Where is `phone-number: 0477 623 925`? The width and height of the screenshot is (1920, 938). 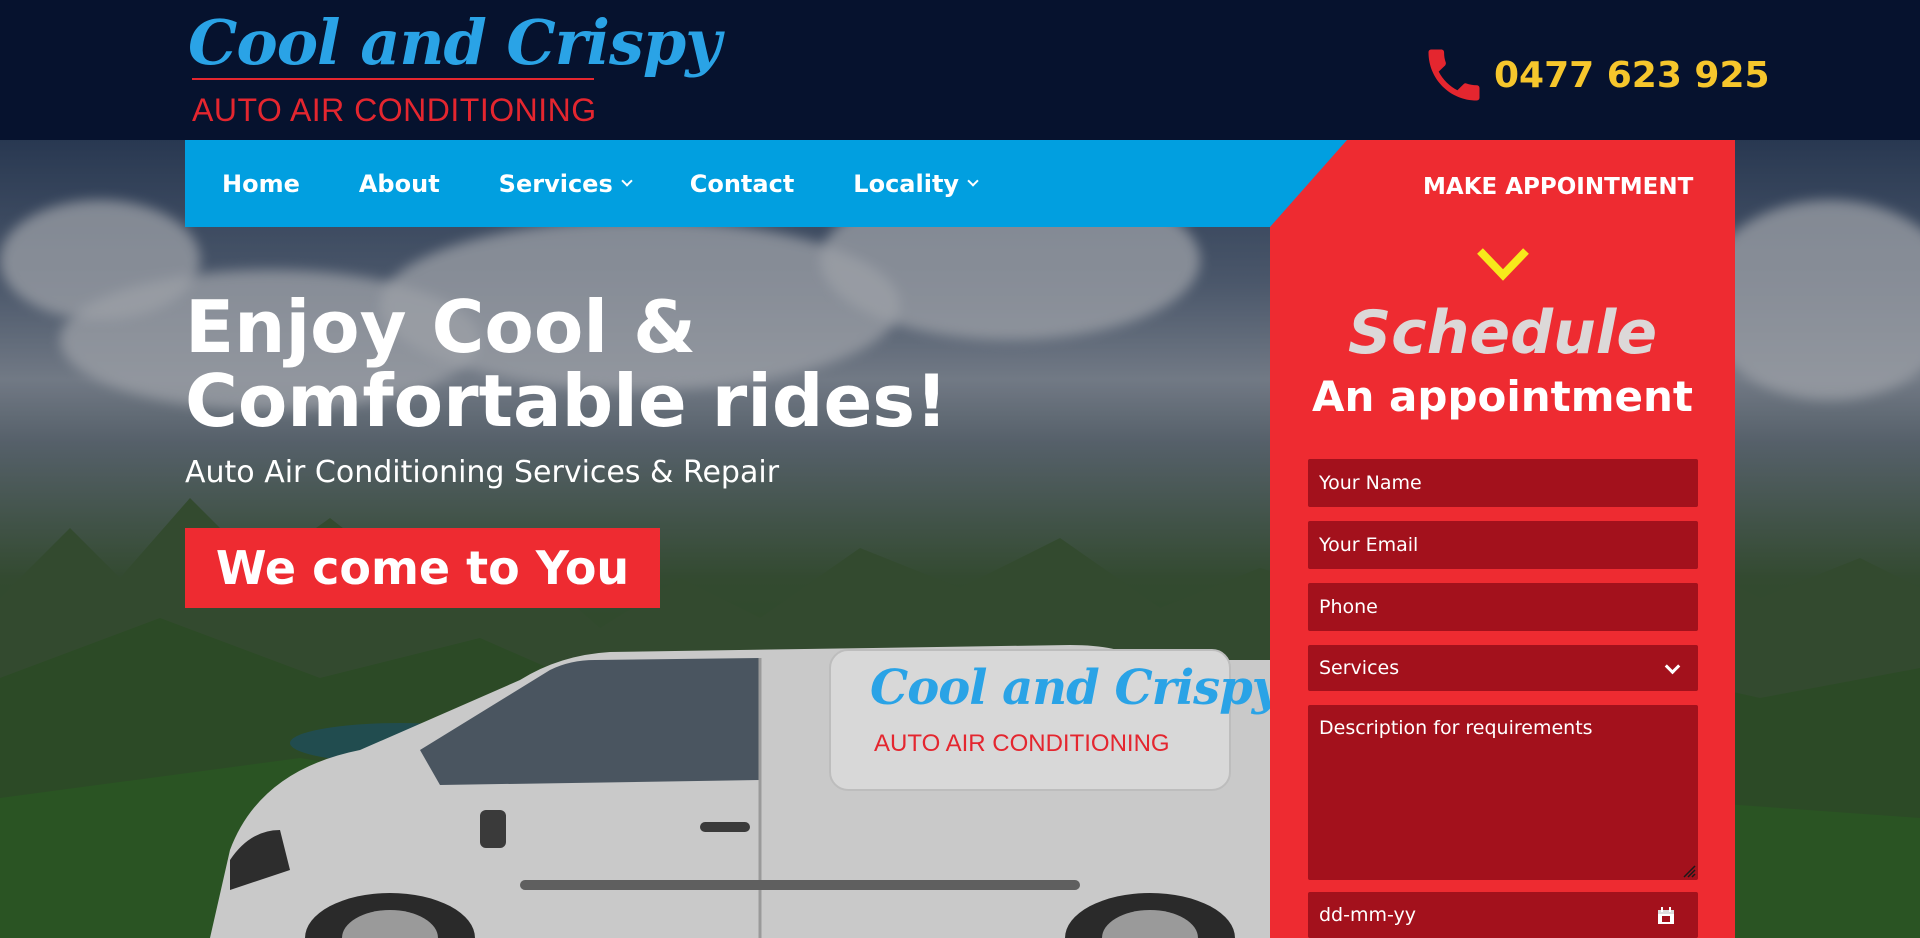 phone-number: 0477 623 925 is located at coordinates (1632, 75).